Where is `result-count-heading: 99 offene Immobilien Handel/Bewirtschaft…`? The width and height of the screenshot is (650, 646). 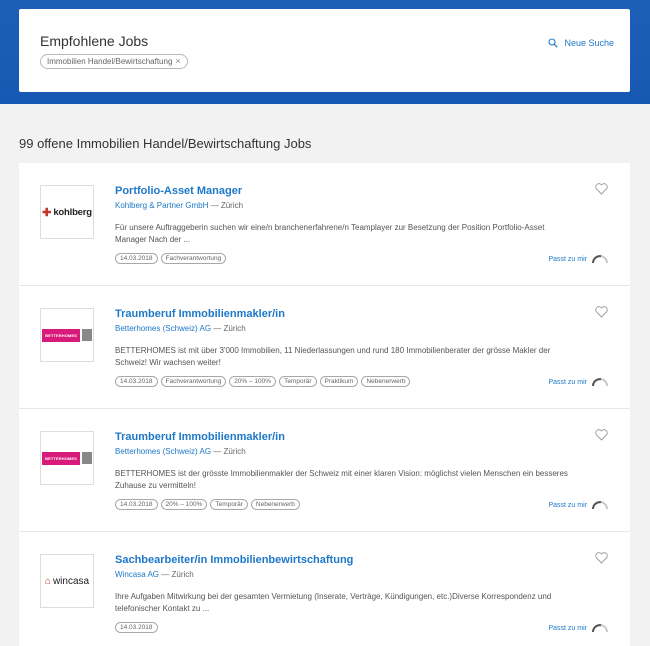 result-count-heading: 99 offene Immobilien Handel/Bewirtschaft… is located at coordinates (165, 143).